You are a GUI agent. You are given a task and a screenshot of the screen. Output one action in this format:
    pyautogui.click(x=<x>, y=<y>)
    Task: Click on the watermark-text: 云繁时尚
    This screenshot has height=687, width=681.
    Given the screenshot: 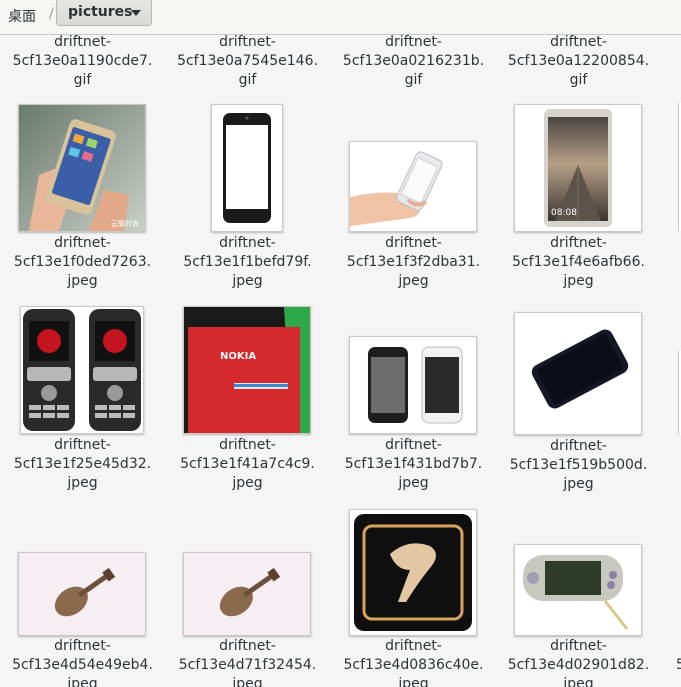 What is the action you would take?
    pyautogui.click(x=125, y=223)
    